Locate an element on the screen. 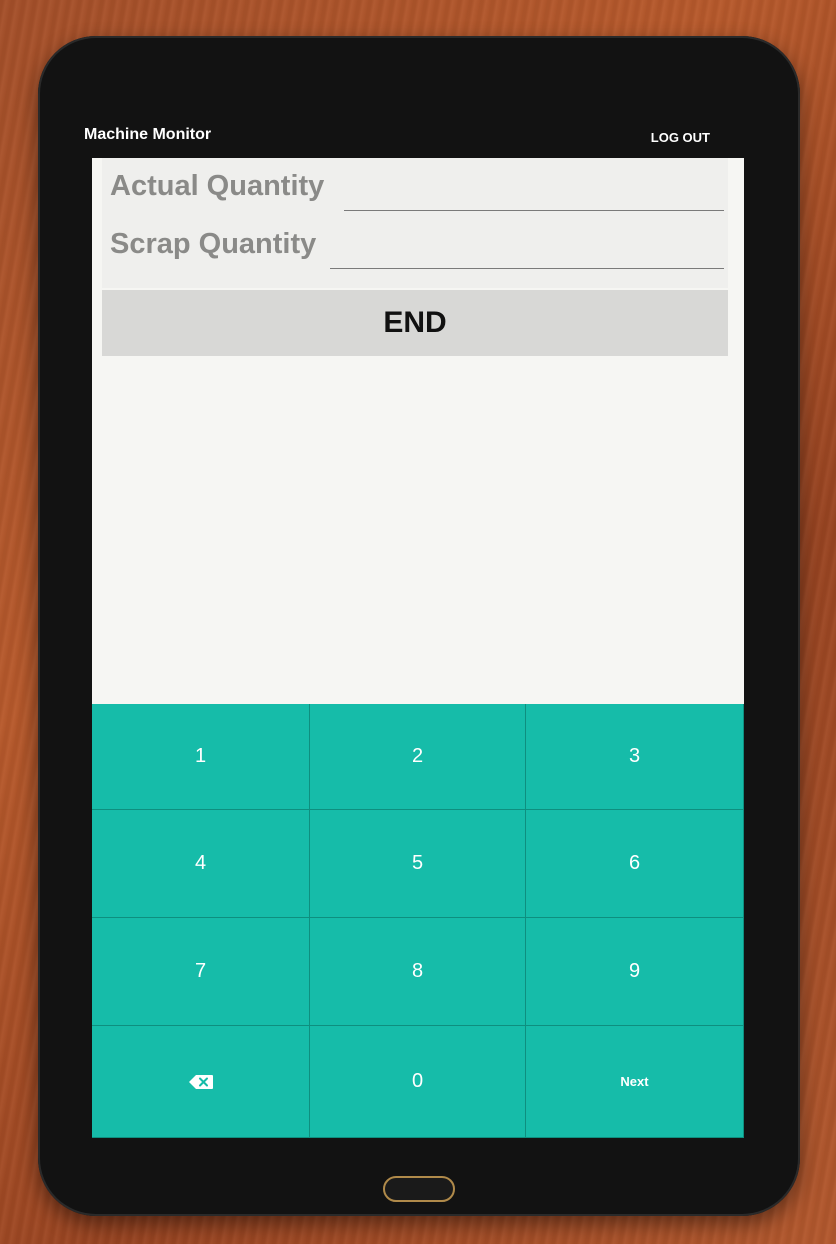 The image size is (836, 1244). next-key: Next is located at coordinates (635, 1082).